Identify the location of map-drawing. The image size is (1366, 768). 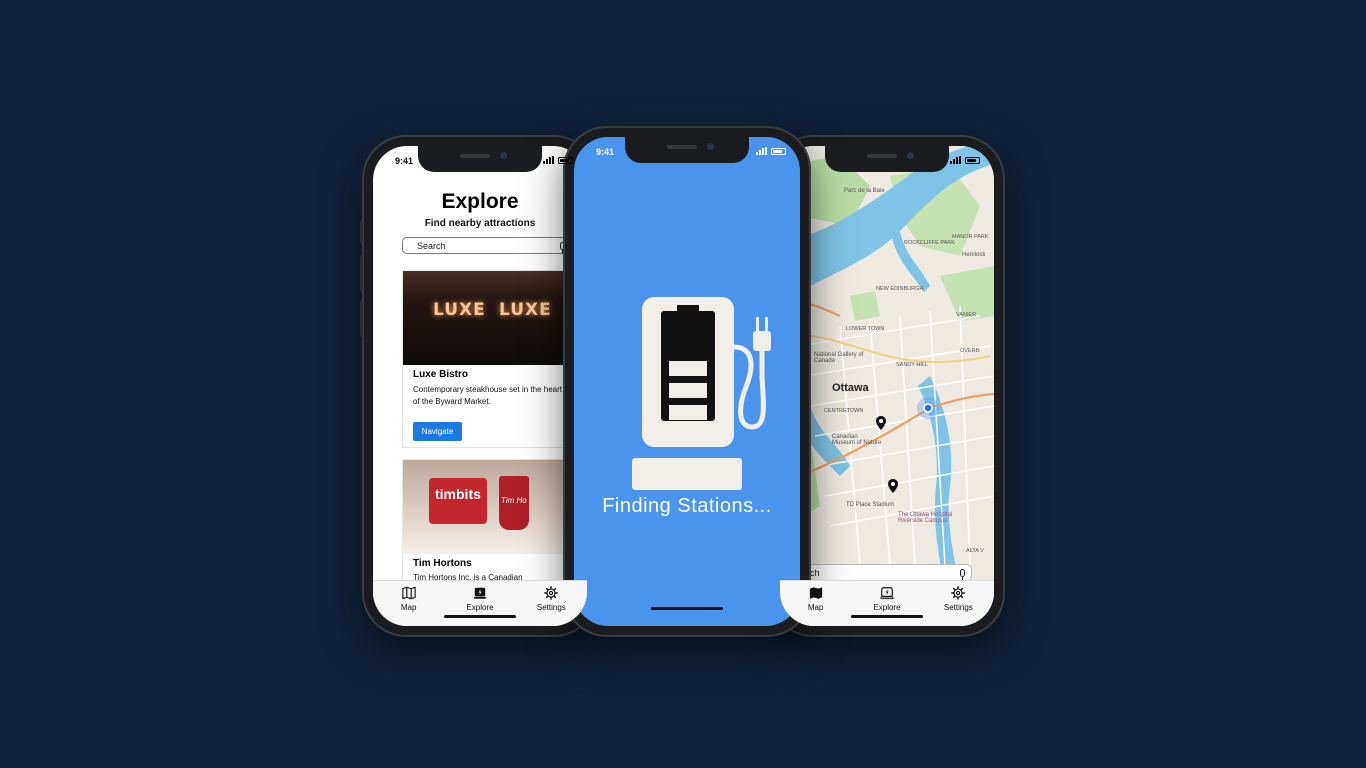
(887, 386).